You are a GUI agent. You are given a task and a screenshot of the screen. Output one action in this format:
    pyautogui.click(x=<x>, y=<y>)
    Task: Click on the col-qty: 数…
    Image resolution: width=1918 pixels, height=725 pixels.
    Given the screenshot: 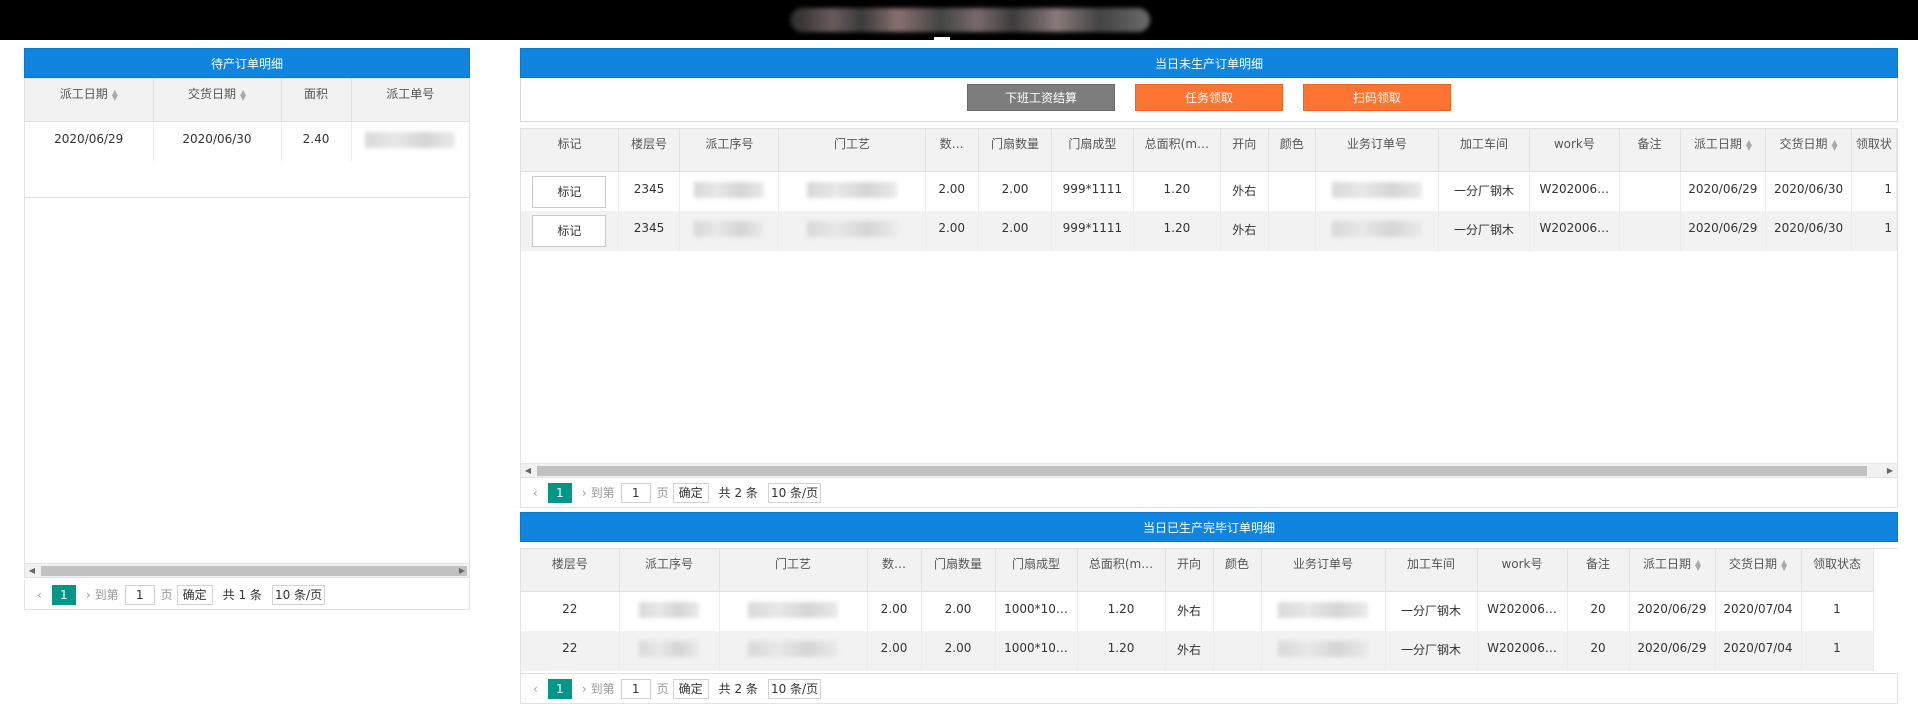 What is the action you would take?
    pyautogui.click(x=952, y=150)
    